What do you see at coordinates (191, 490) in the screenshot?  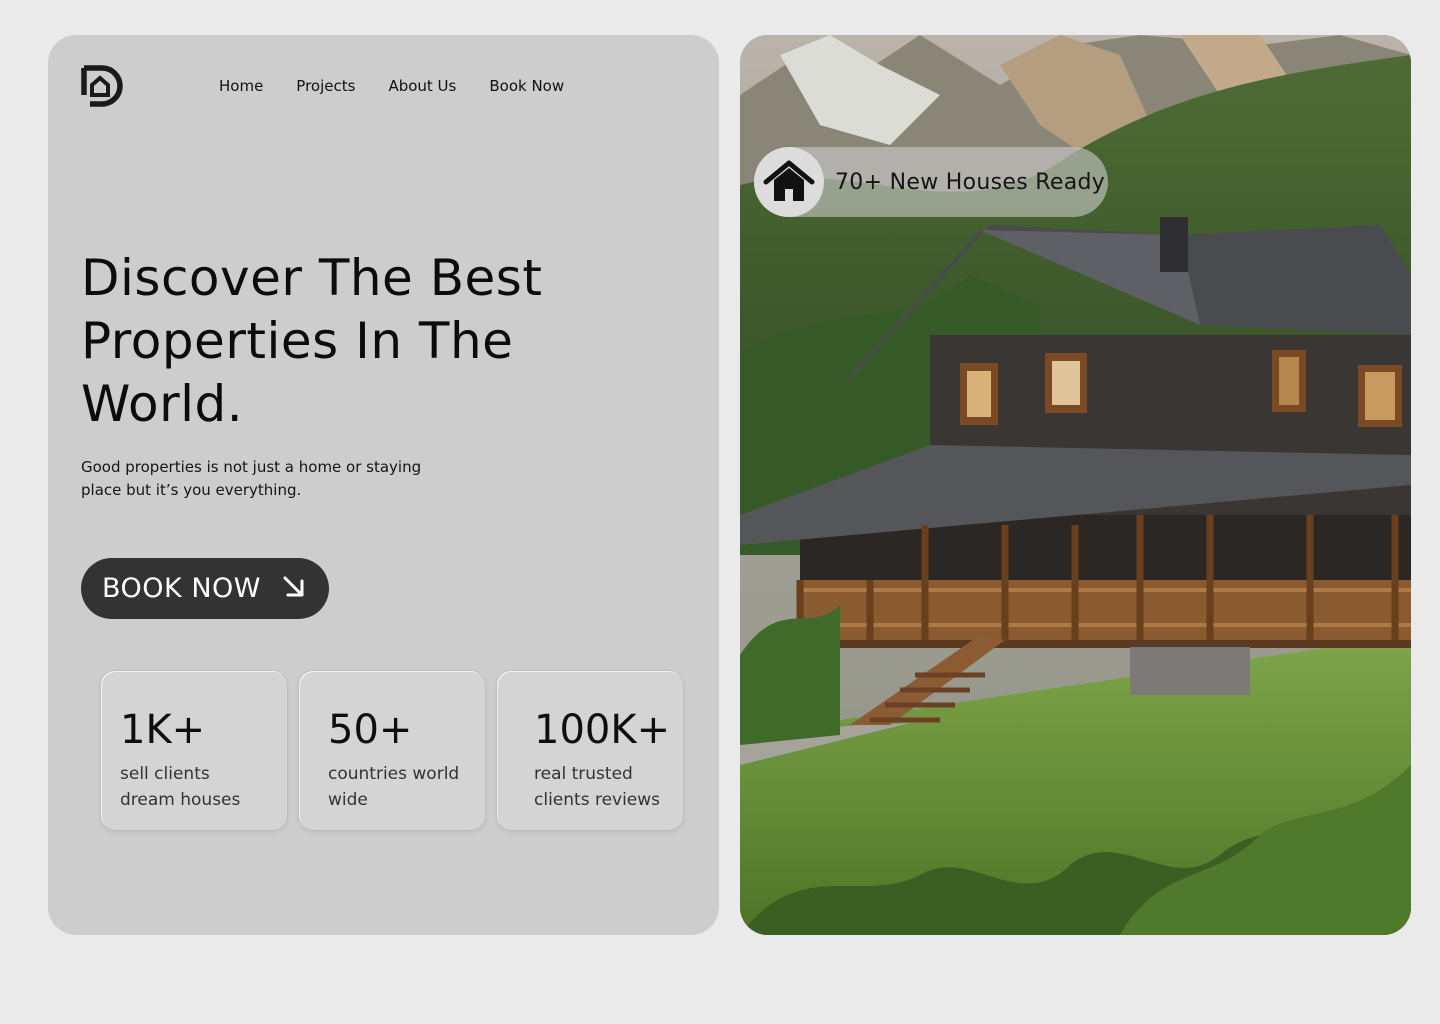 I see `subtitle-line-2: place but it’s you everything.` at bounding box center [191, 490].